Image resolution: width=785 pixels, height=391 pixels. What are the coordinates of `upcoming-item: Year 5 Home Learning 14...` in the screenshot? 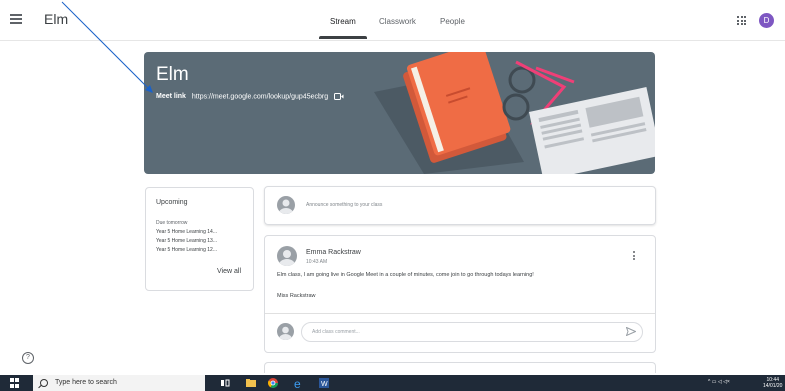 It's located at (186, 232).